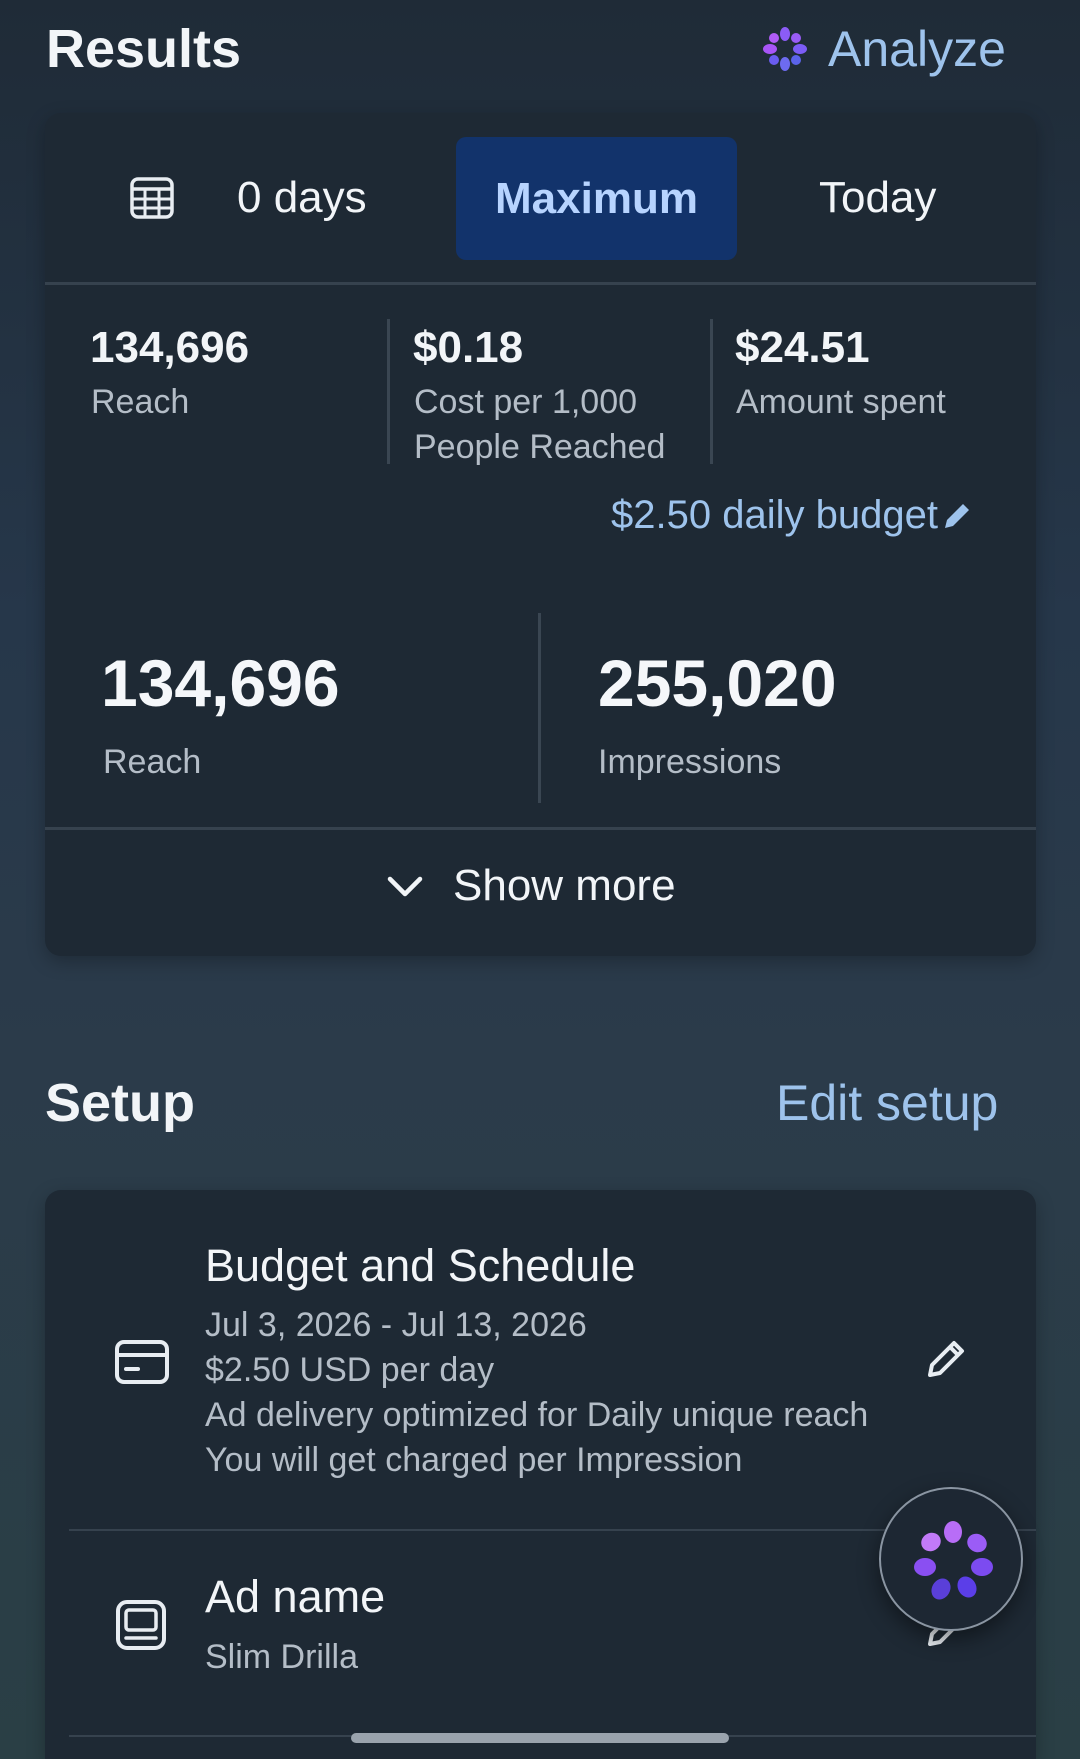  I want to click on tab-days: 0 days, so click(302, 198).